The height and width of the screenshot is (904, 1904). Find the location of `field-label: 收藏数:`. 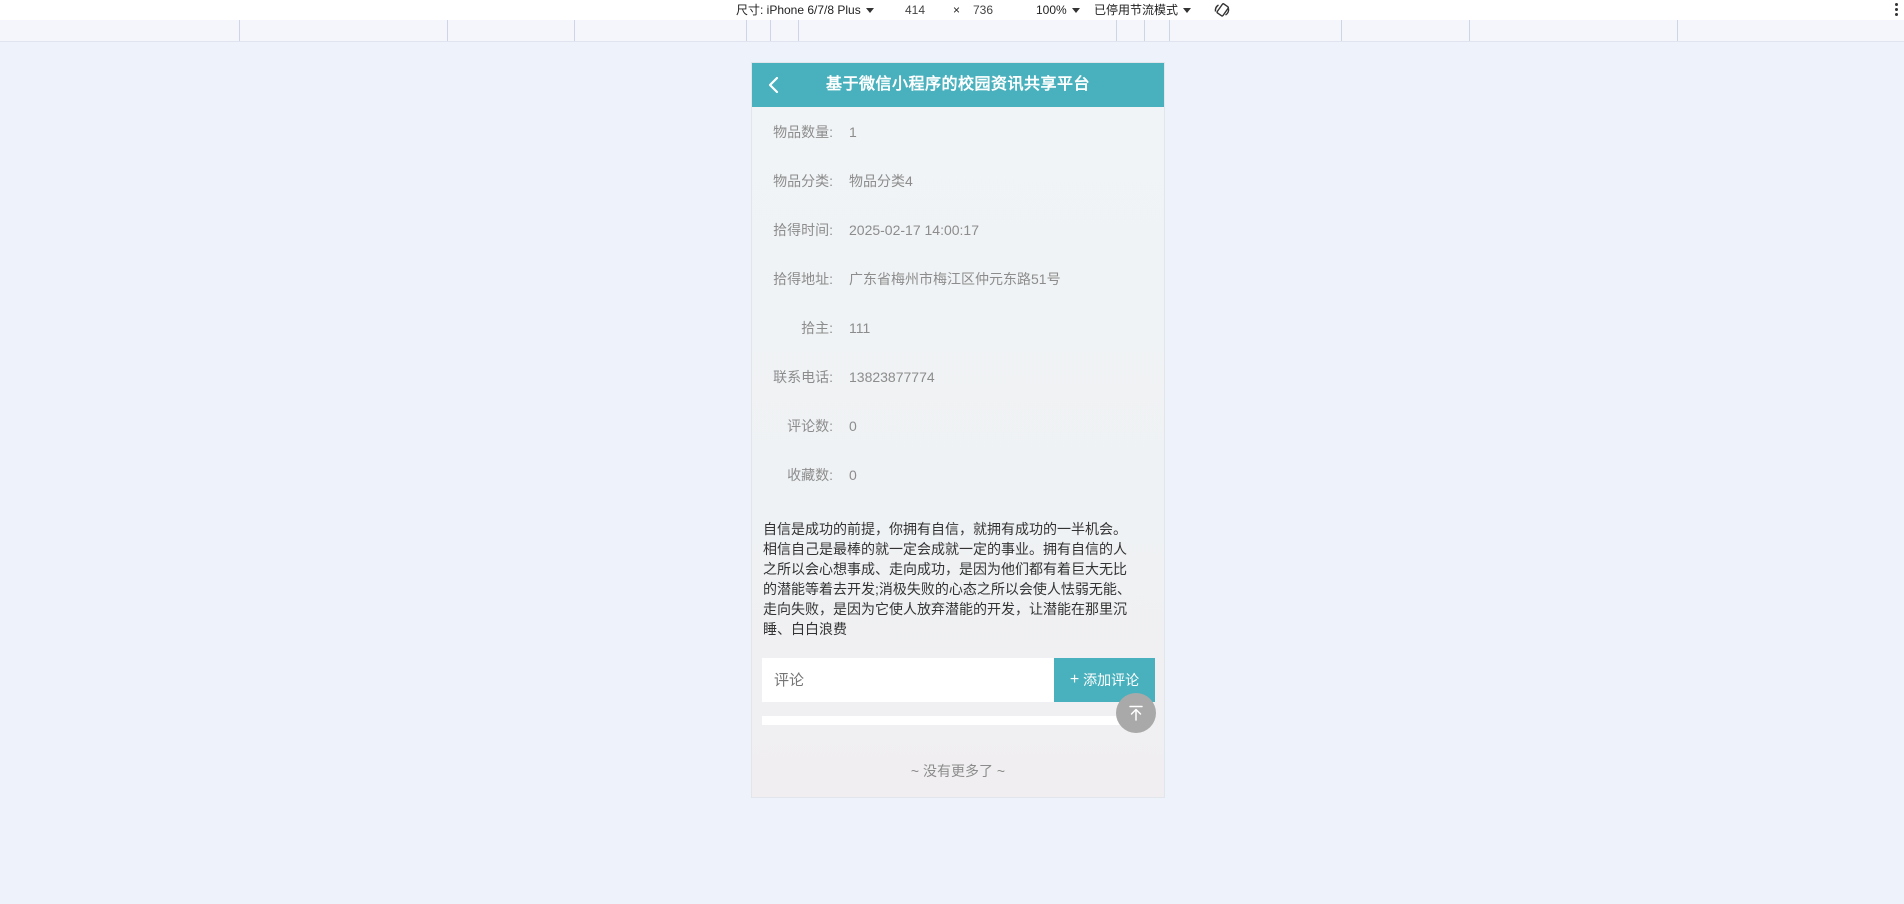

field-label: 收藏数: is located at coordinates (810, 474).